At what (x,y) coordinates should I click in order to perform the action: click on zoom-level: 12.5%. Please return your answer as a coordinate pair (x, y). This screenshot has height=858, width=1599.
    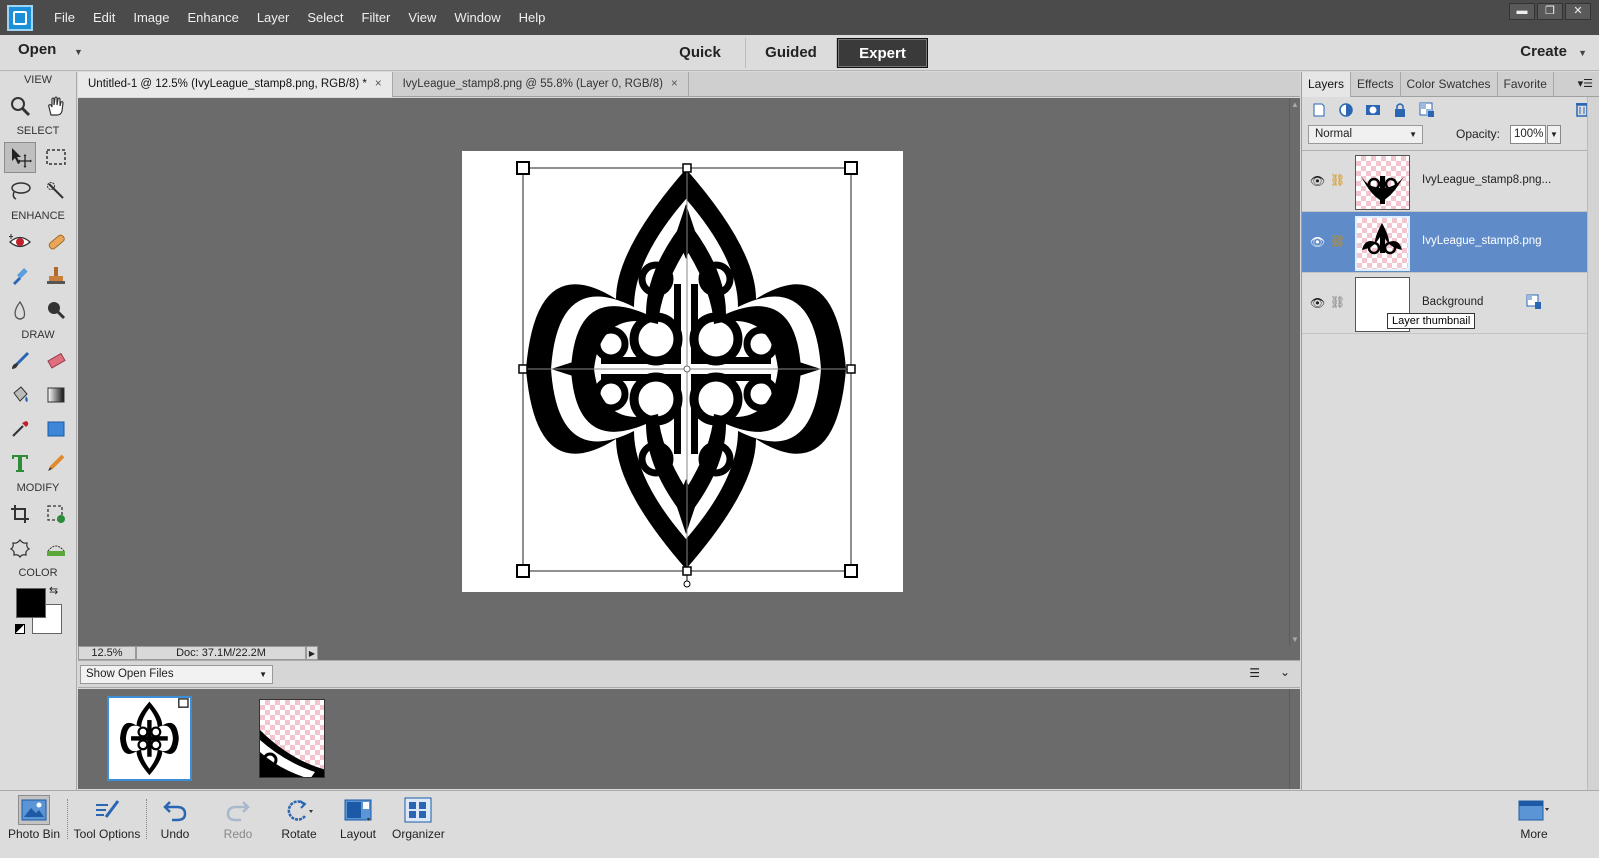
    Looking at the image, I should click on (107, 653).